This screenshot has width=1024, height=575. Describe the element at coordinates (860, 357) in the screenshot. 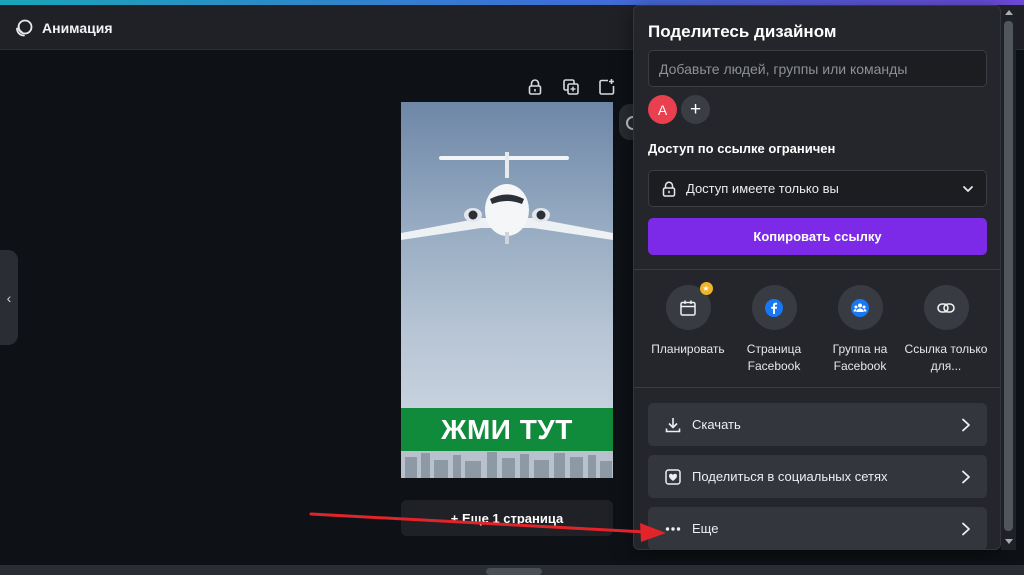

I see `share-option-label: Группа на Facebook` at that location.